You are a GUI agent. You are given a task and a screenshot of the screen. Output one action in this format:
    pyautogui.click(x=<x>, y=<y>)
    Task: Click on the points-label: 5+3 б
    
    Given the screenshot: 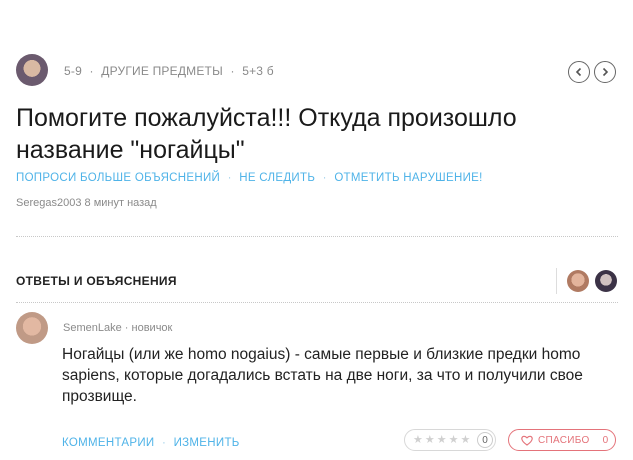 What is the action you would take?
    pyautogui.click(x=258, y=71)
    